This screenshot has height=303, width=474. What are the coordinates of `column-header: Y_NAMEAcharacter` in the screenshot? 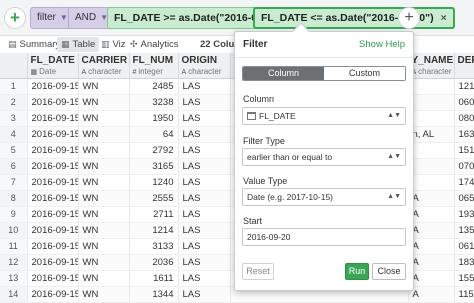 It's located at (431, 66).